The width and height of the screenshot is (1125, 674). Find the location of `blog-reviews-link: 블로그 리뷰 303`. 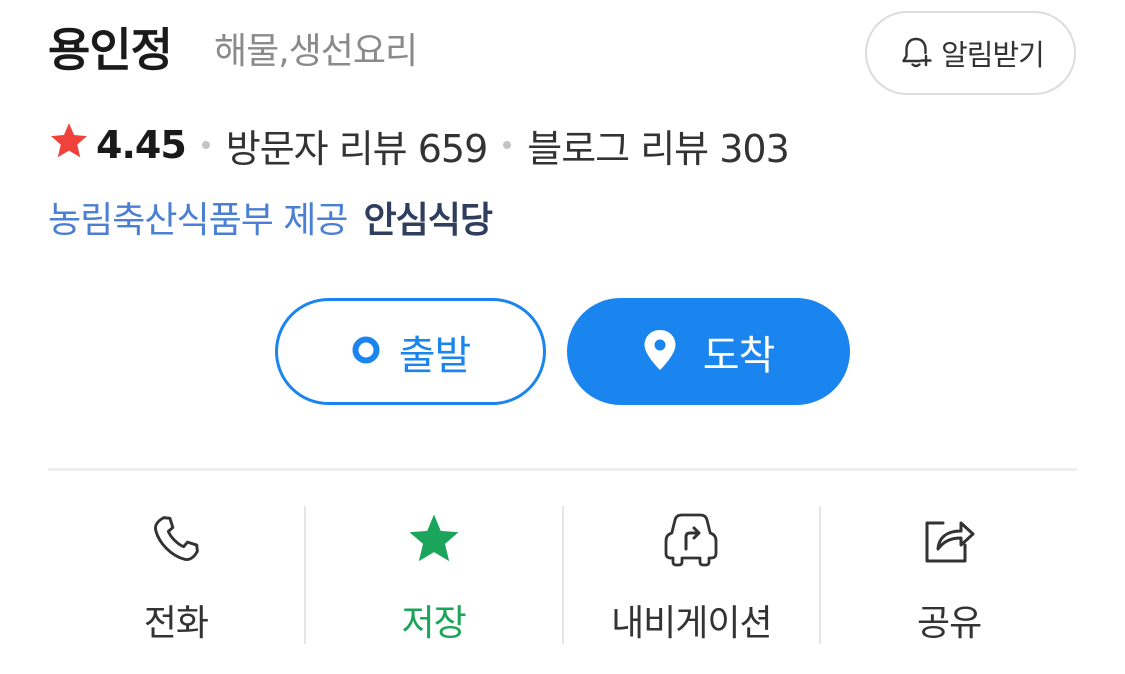

blog-reviews-link: 블로그 리뷰 303 is located at coordinates (658, 145).